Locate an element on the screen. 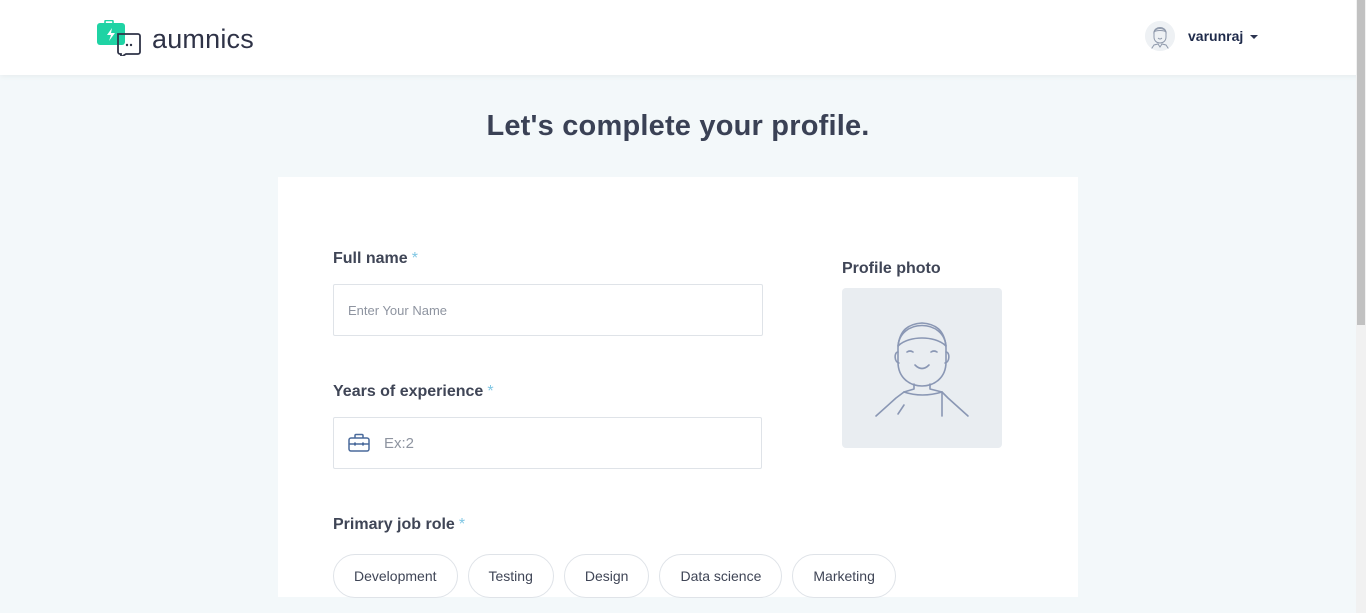 This screenshot has height=613, width=1366. experience-label: Years of experience * is located at coordinates (413, 392).